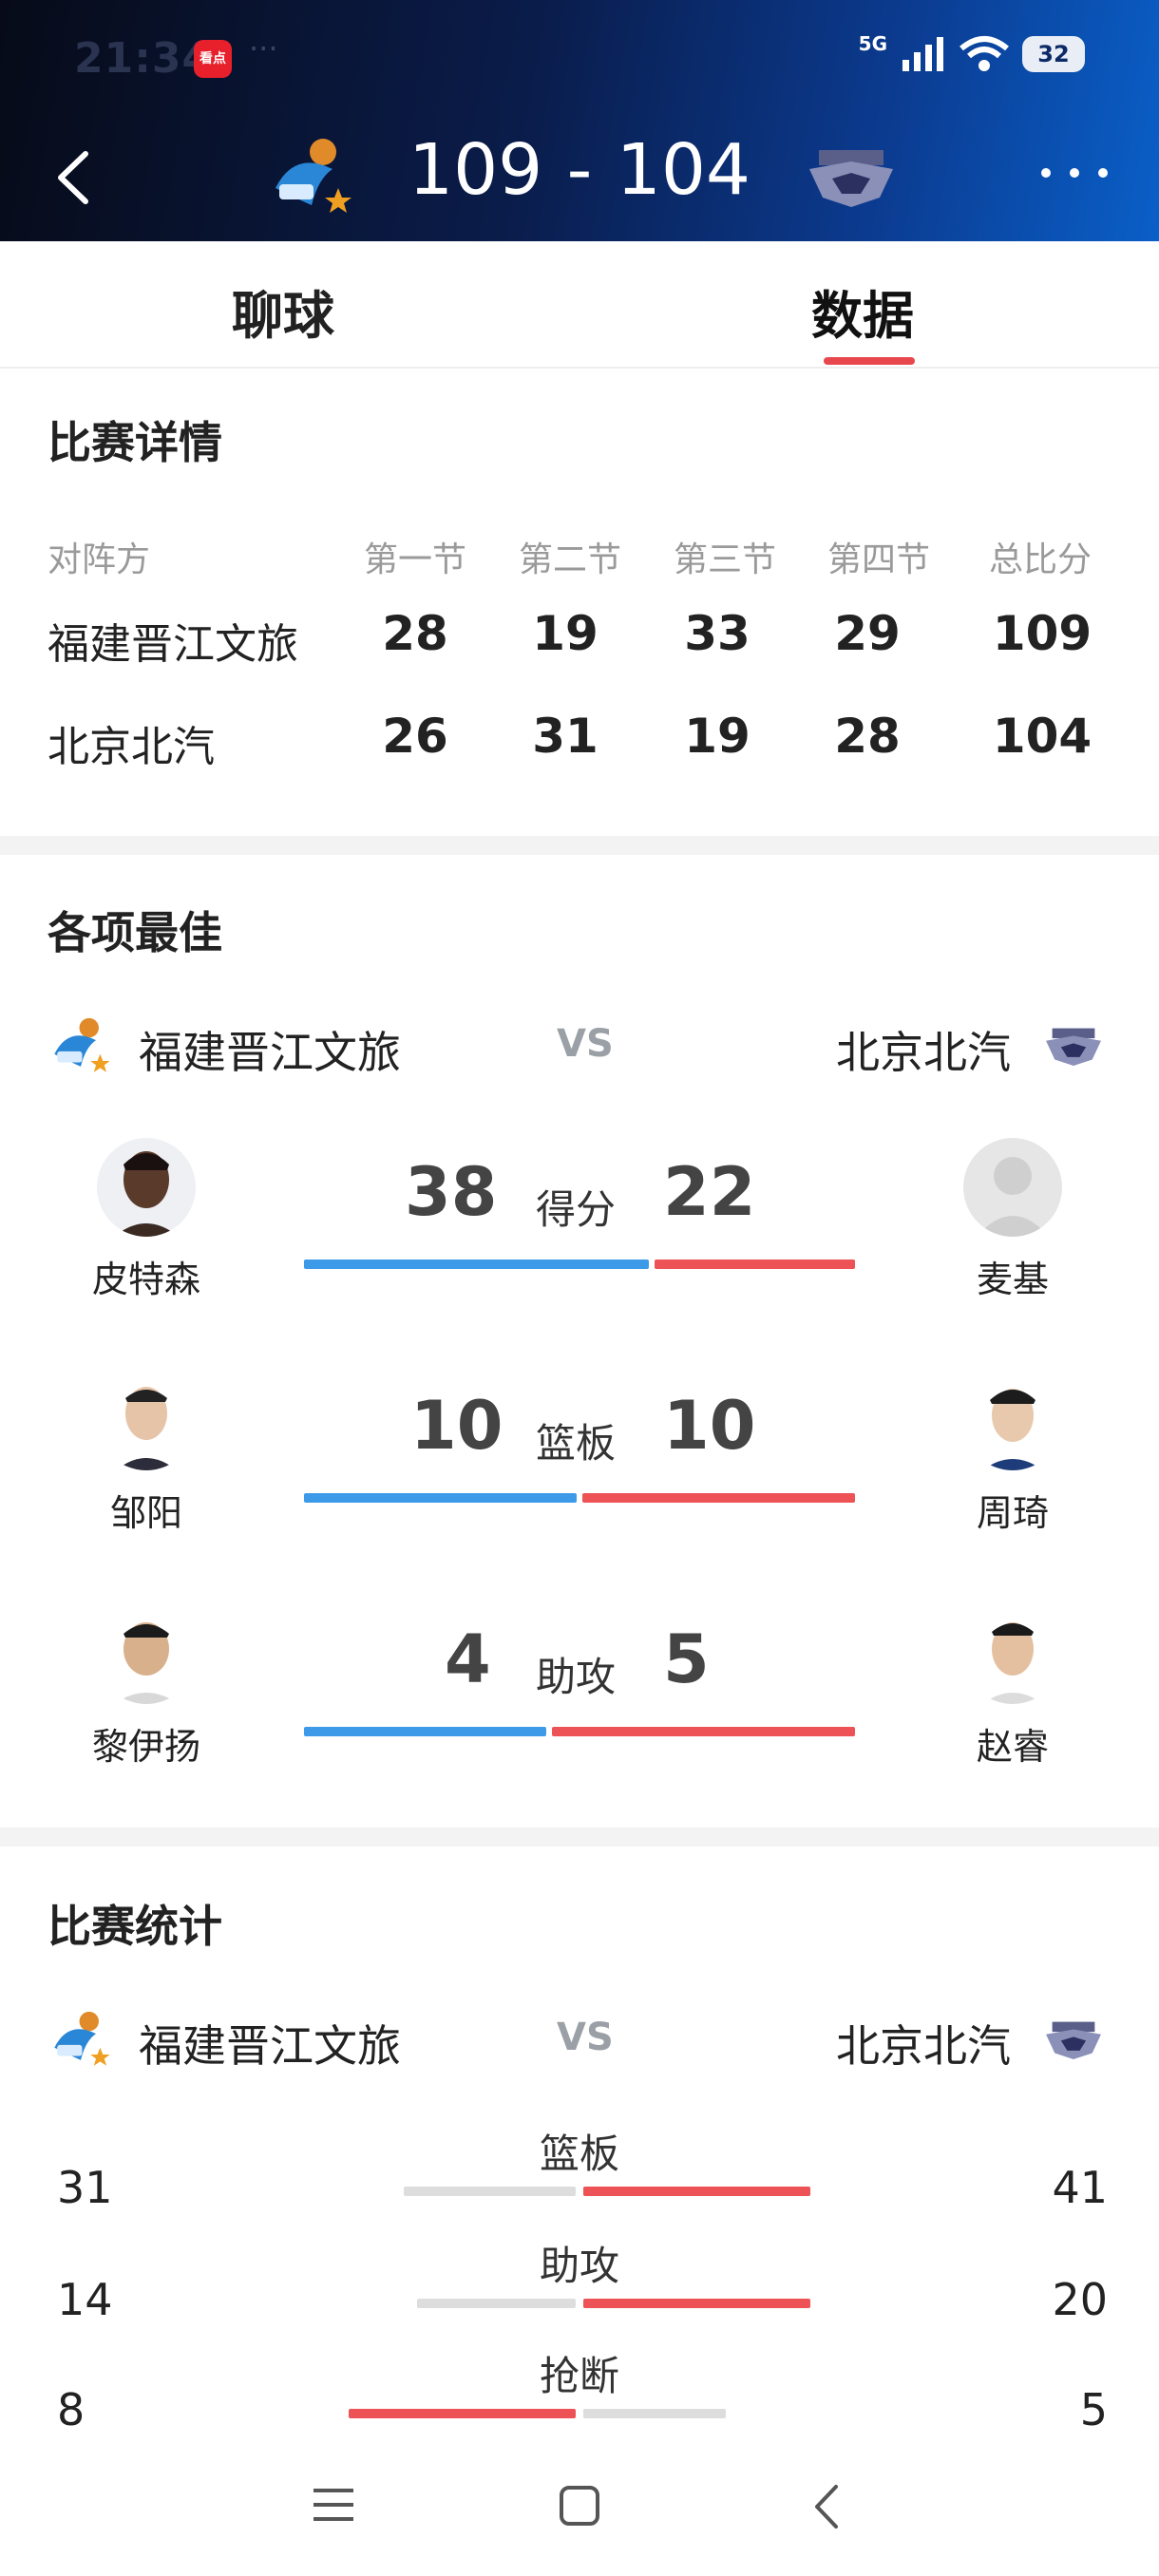 This screenshot has height=2576, width=1159. What do you see at coordinates (862, 311) in the screenshot?
I see `tab-data: 数据` at bounding box center [862, 311].